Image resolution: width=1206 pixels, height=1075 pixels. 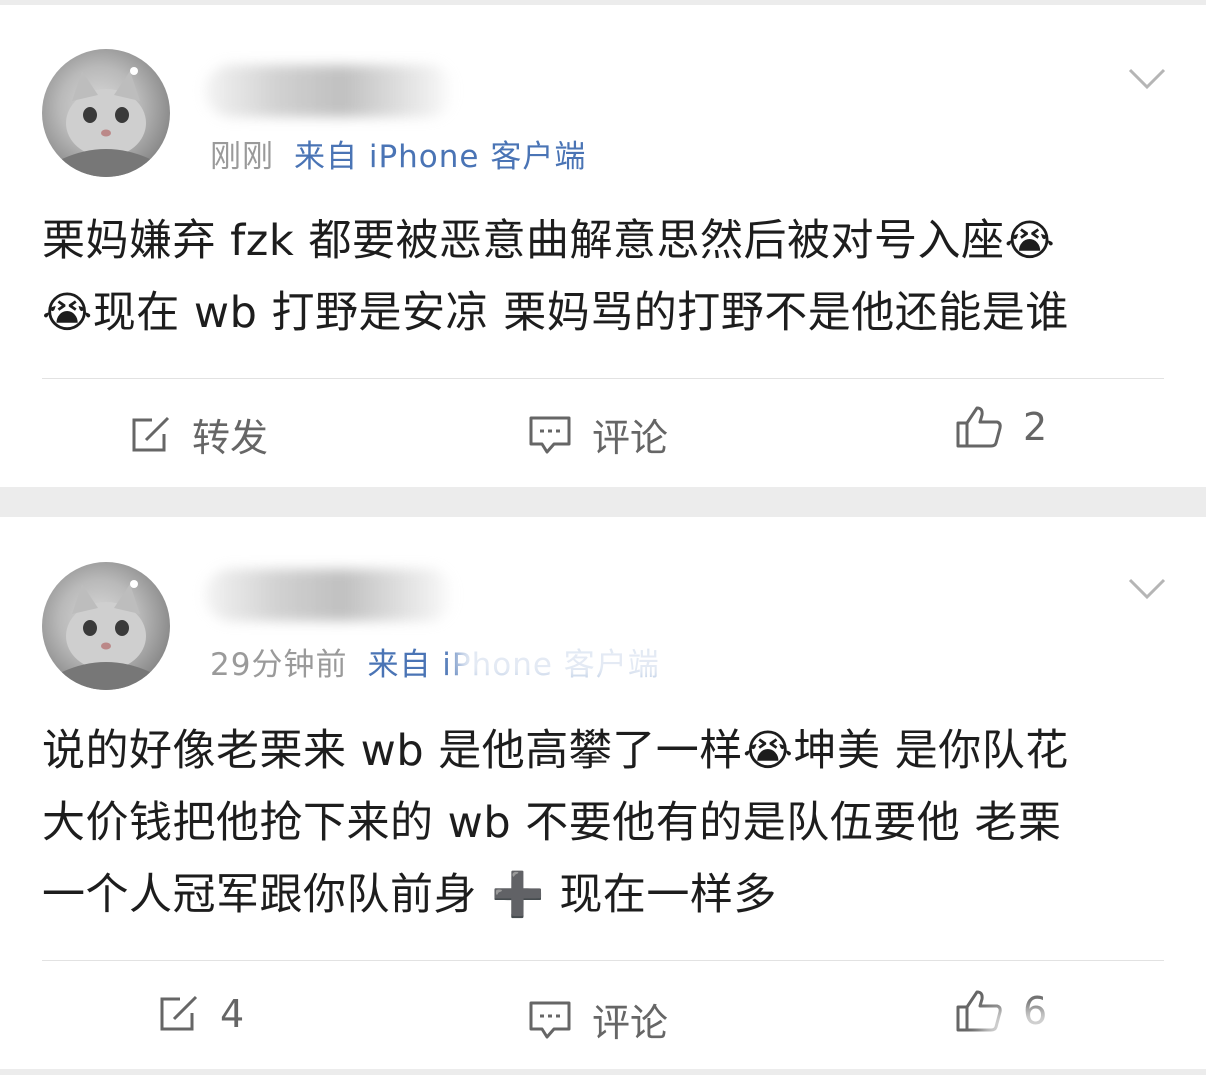 I want to click on thumbs-up-icon, so click(x=979, y=427).